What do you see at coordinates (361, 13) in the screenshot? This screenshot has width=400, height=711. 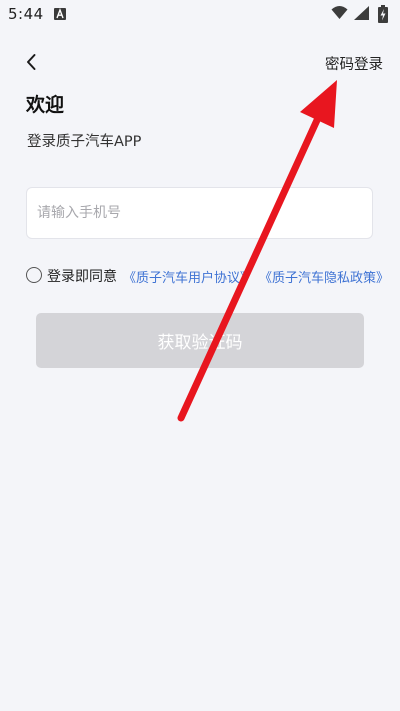 I see `signal-icon` at bounding box center [361, 13].